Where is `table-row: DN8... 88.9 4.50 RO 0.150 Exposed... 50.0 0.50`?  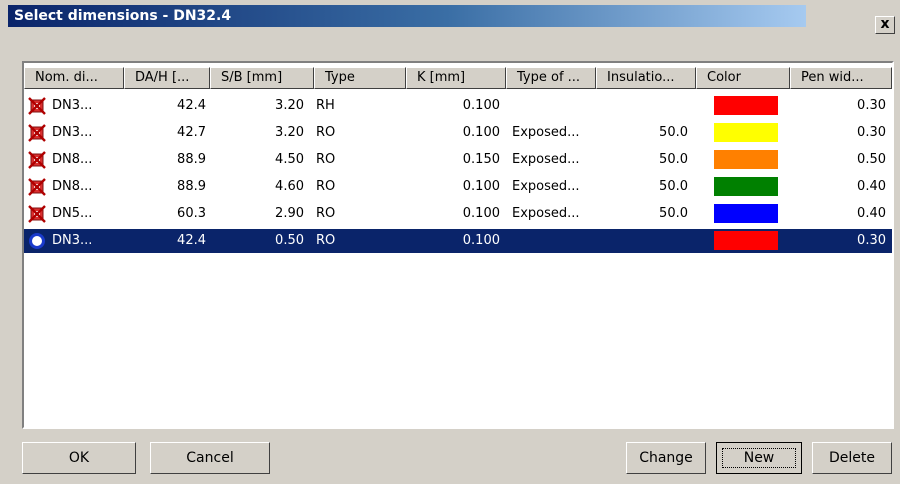
table-row: DN8... 88.9 4.50 RO 0.150 Exposed... 50.0 0.50 is located at coordinates (458, 160).